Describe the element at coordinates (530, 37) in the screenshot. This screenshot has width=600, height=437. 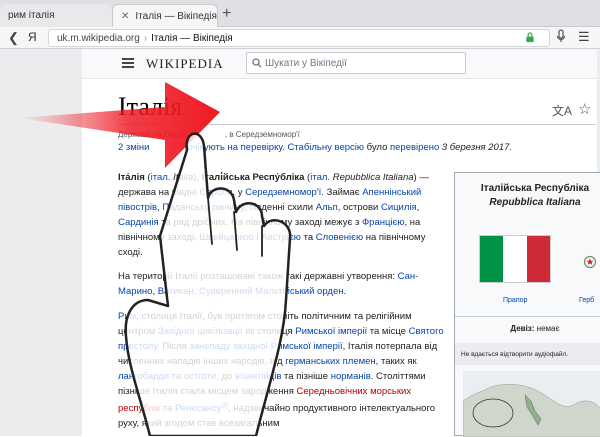
I see `lock-icon` at that location.